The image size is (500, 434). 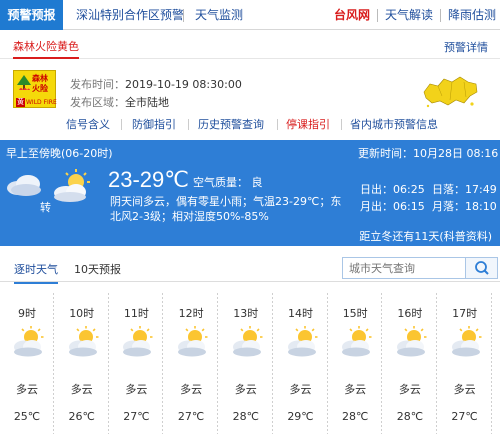 I want to click on moonrise-label: 月出：, so click(x=376, y=206).